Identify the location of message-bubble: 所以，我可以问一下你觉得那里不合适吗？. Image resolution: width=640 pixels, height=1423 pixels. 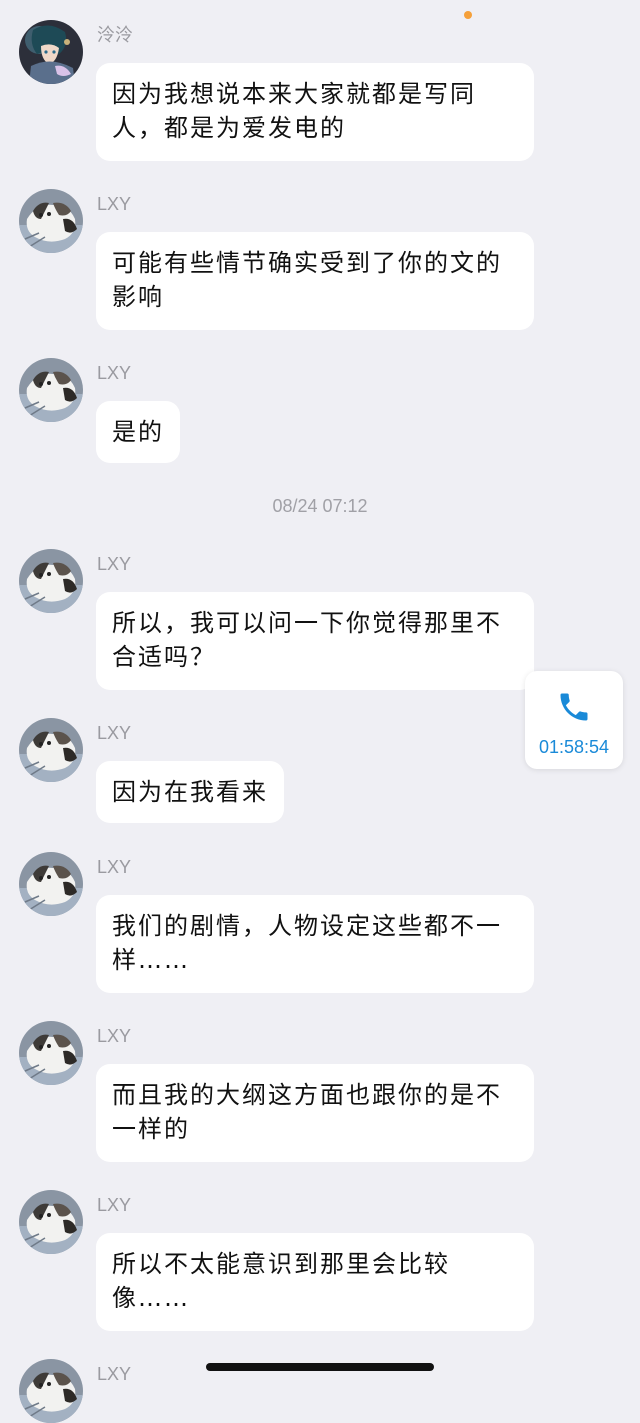
(315, 641).